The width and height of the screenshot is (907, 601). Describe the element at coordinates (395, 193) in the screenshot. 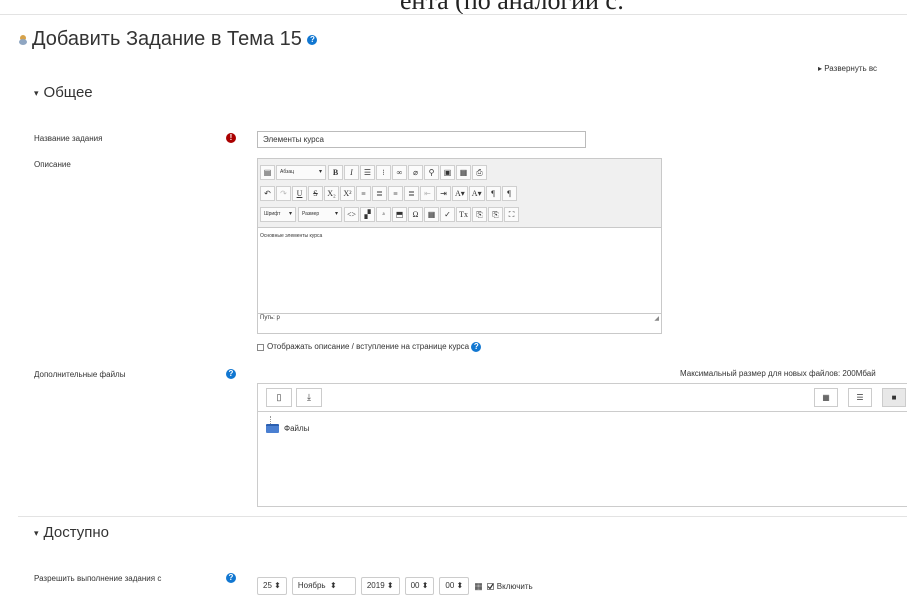

I see `align-right-button: ≡` at that location.